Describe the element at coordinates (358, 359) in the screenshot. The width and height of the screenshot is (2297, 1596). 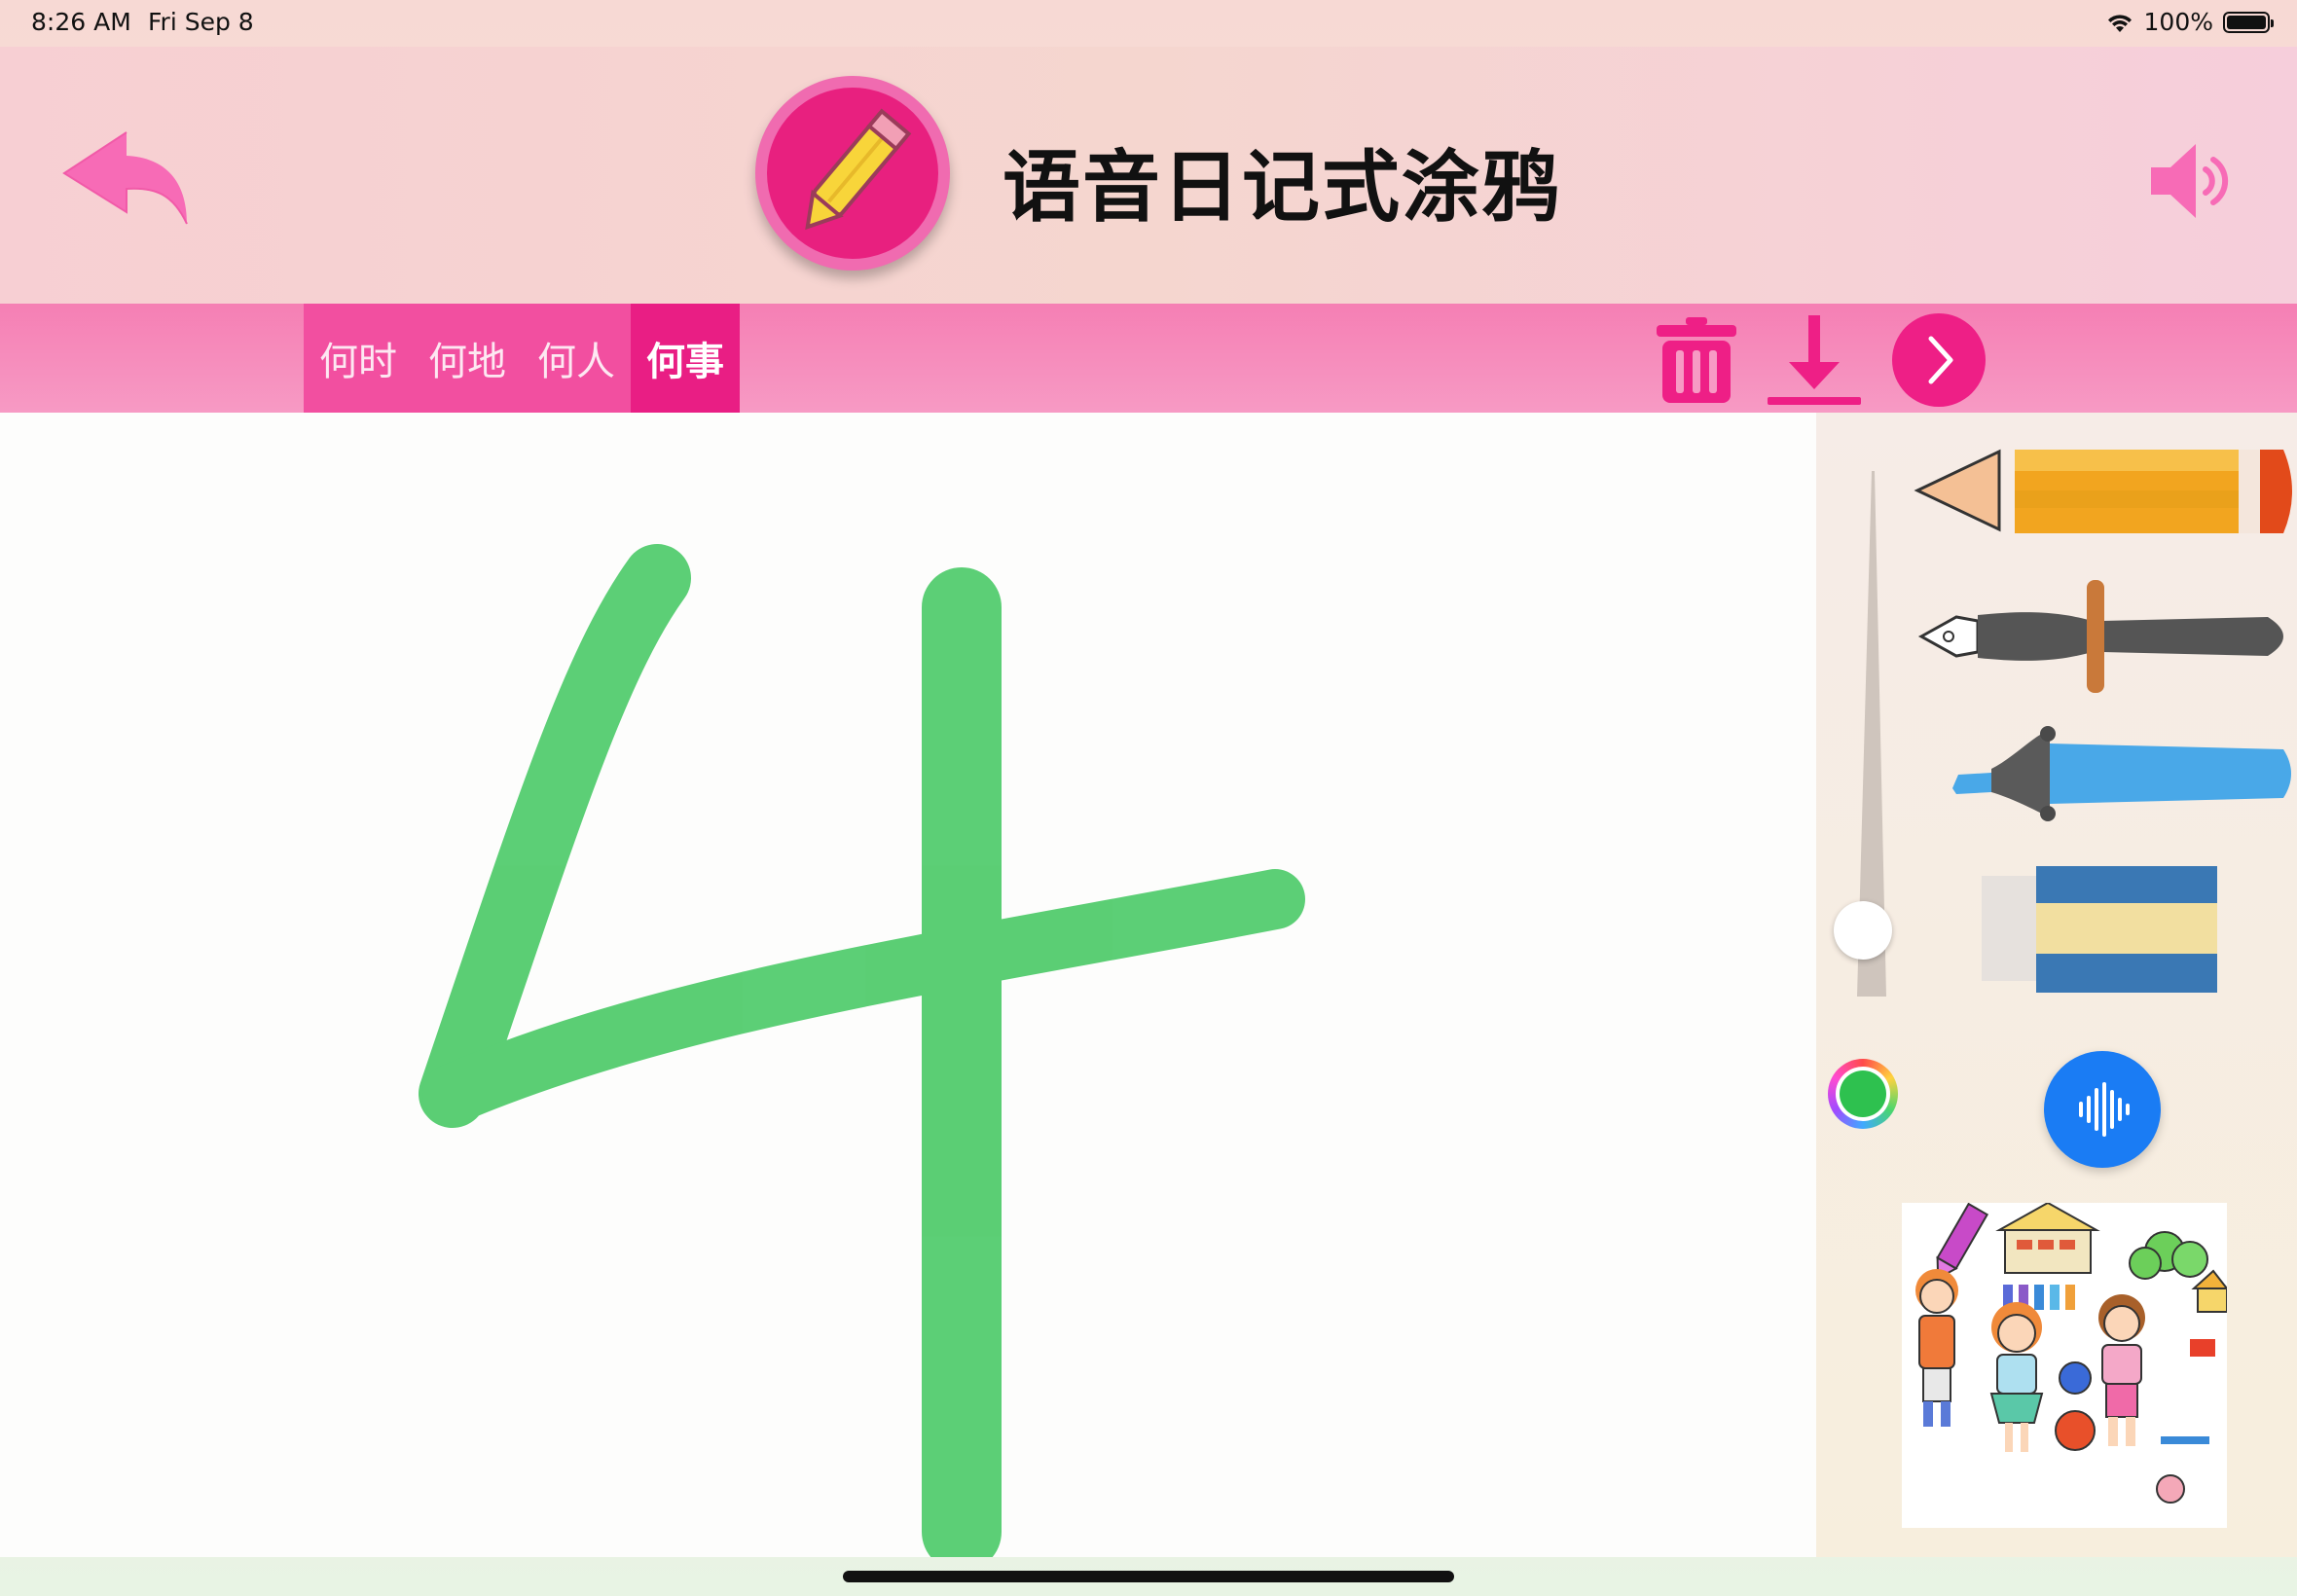
I see `tab-when: 何时` at that location.